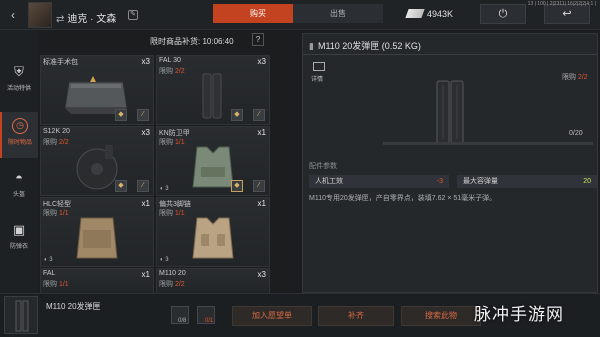  Describe the element at coordinates (60, 19) in the screenshot. I see `swap-icon: ⇄` at that location.